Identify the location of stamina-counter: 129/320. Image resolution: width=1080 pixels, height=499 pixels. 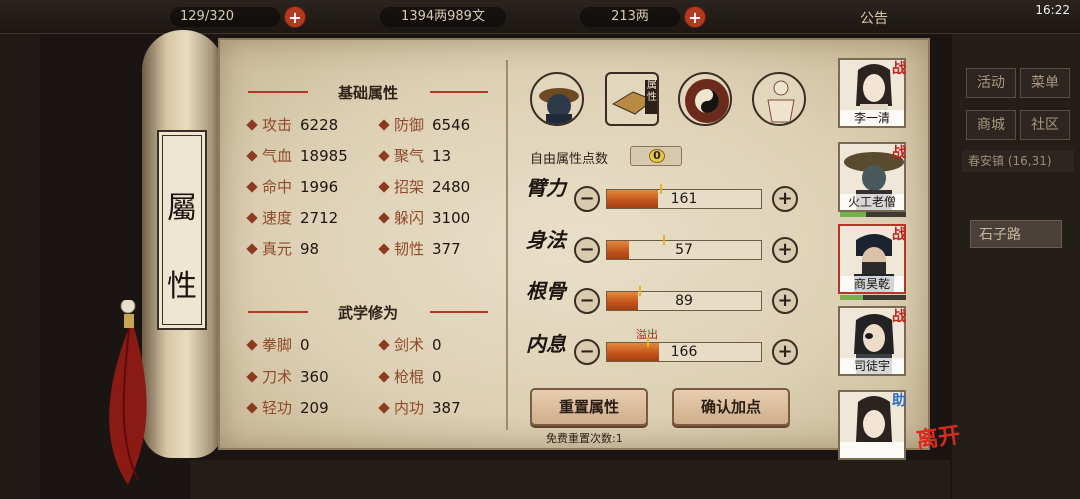
(225, 17).